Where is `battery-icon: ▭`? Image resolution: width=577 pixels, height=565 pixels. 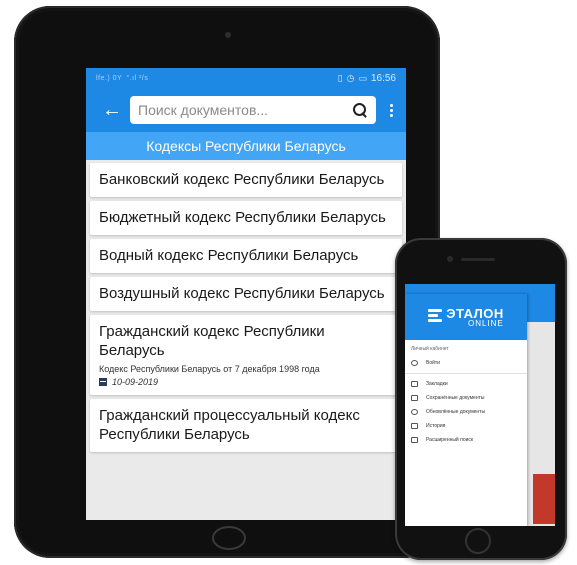 battery-icon: ▭ is located at coordinates (362, 77).